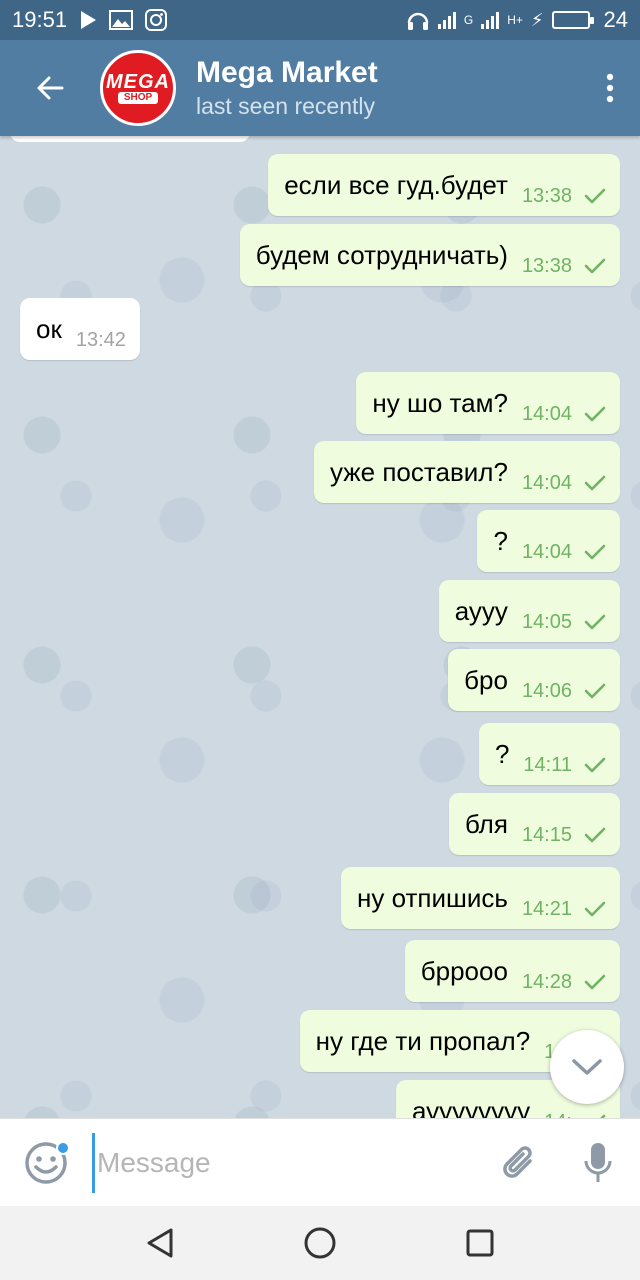 Image resolution: width=640 pixels, height=1280 pixels. I want to click on outgoing-message: будем сотрудничать) 13:38, so click(429, 255).